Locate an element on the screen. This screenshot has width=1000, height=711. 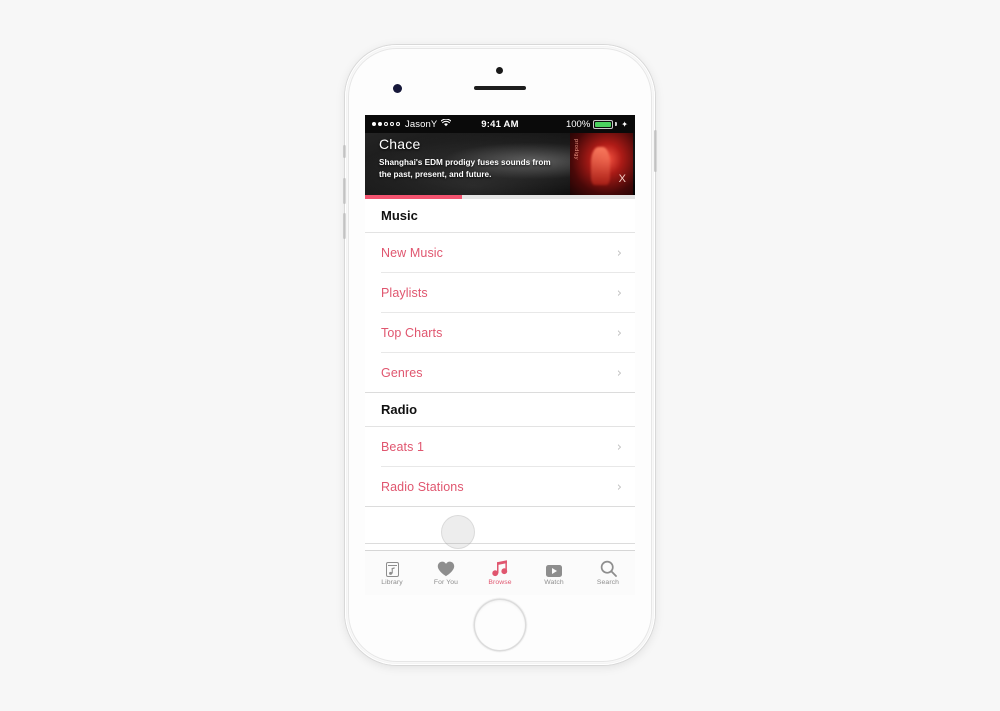
artwork-mark: X is located at coordinates (622, 179).